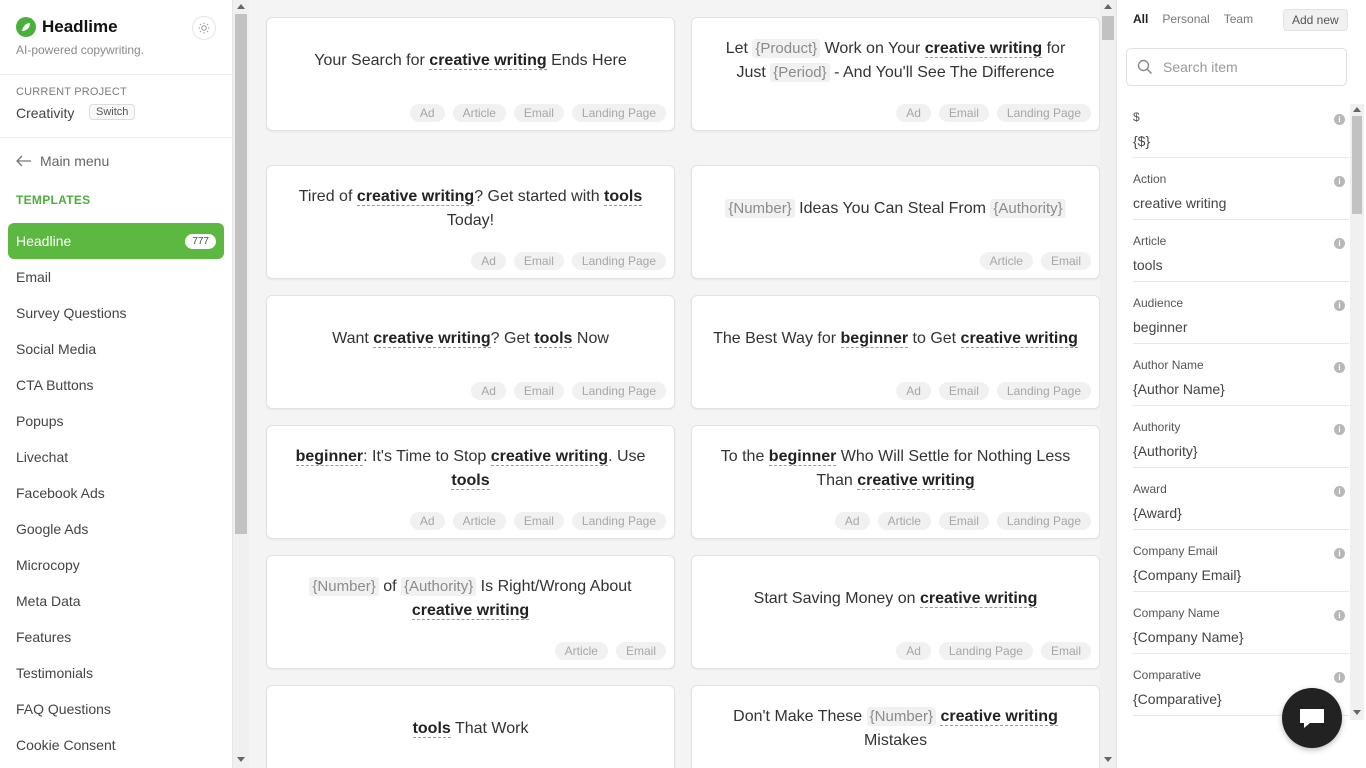 The image size is (1366, 768). I want to click on variable-item: $ {$} i, so click(1241, 127).